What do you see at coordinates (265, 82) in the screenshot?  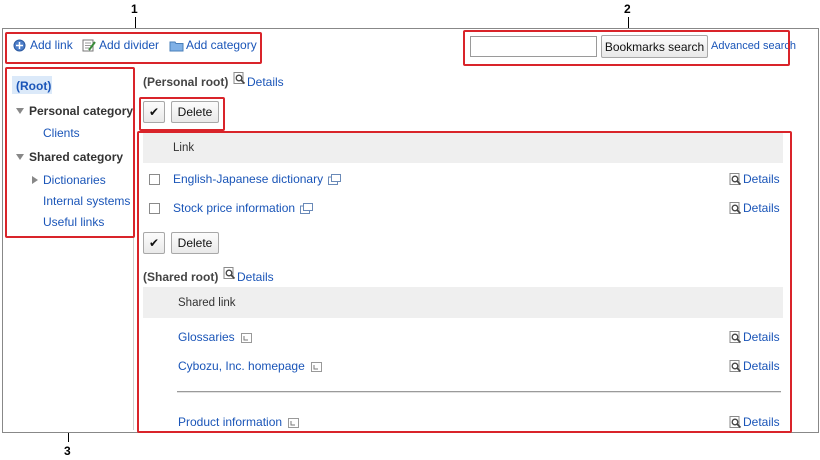 I see `details-label: Details` at bounding box center [265, 82].